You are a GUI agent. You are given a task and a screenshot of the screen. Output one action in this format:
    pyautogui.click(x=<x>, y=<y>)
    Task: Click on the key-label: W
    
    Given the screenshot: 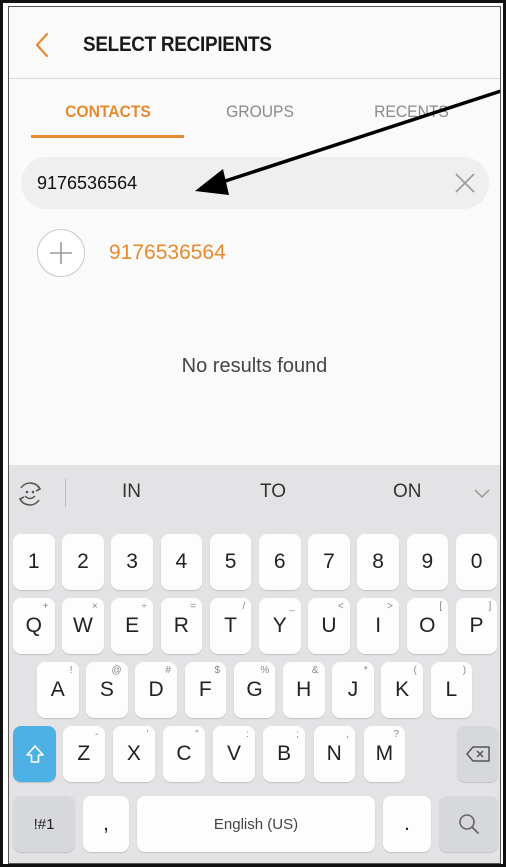 What is the action you would take?
    pyautogui.click(x=83, y=625)
    